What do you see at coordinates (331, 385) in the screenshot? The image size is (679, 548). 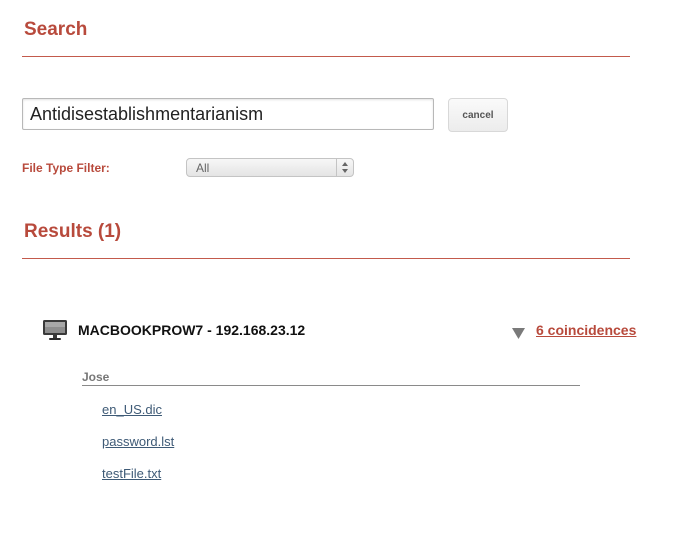 I see `user-divider` at bounding box center [331, 385].